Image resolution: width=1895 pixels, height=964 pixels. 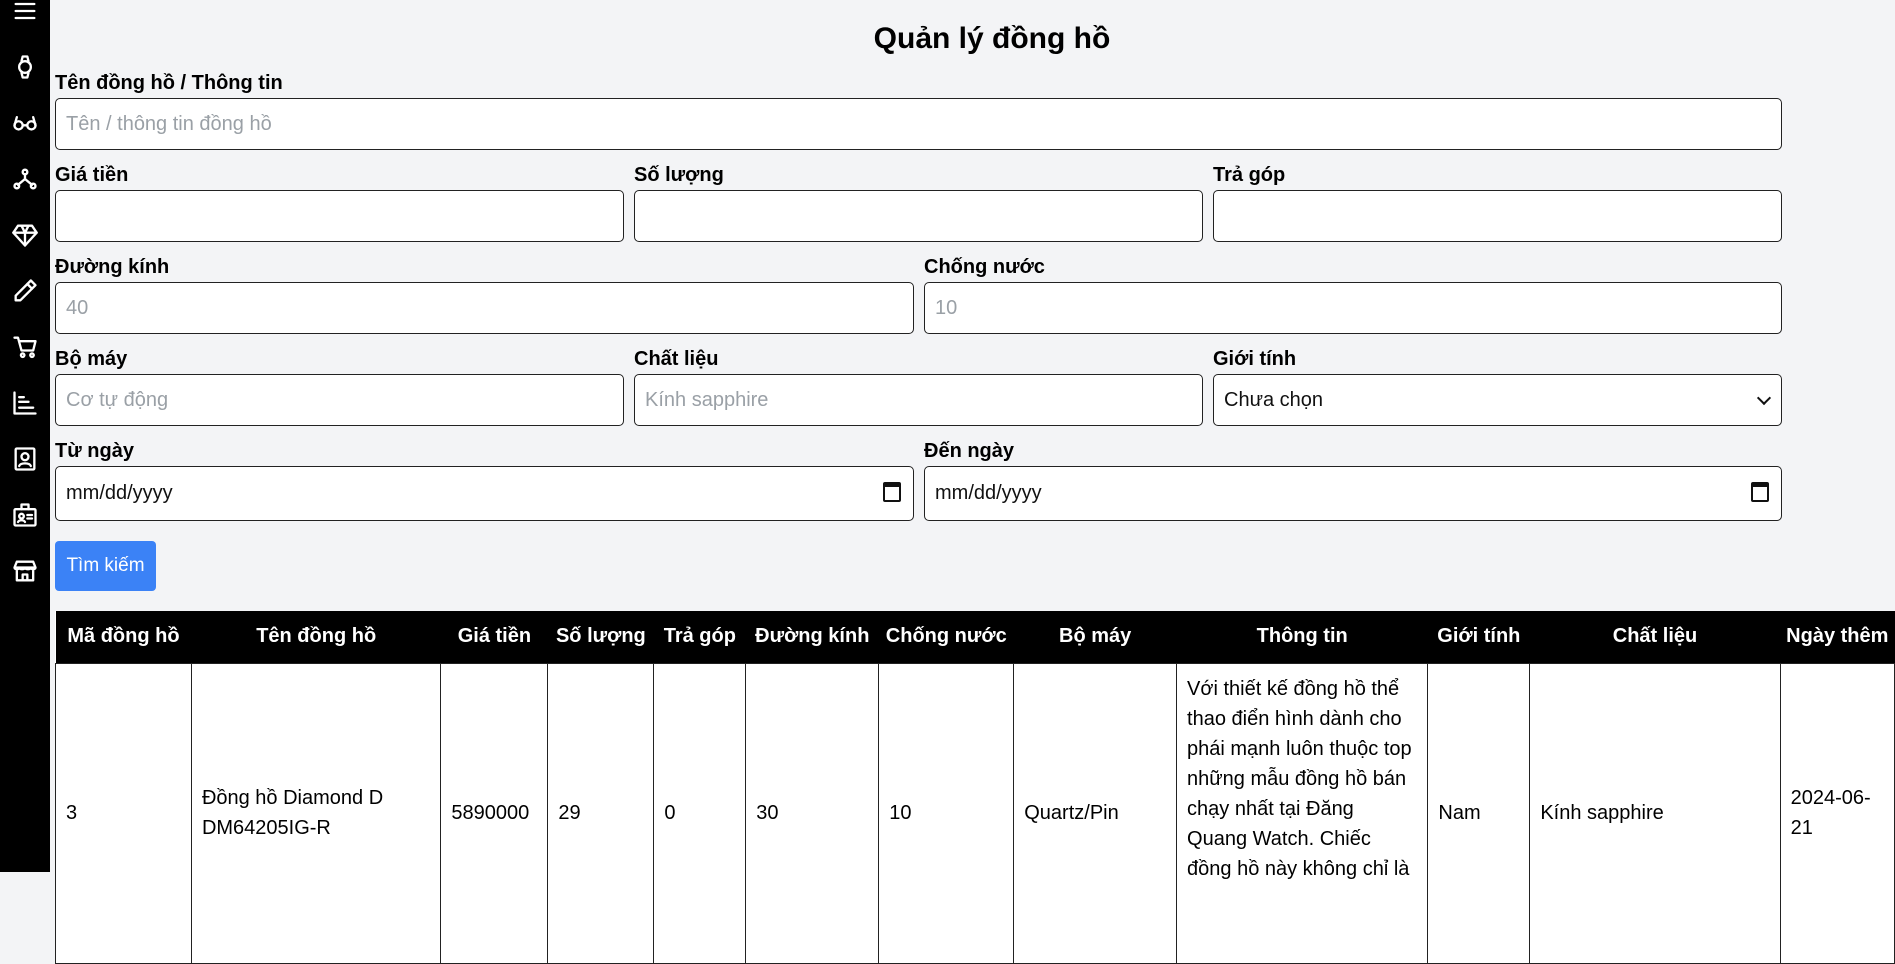 What do you see at coordinates (1497, 400) in the screenshot?
I see `gender-select: Chưa chọn` at bounding box center [1497, 400].